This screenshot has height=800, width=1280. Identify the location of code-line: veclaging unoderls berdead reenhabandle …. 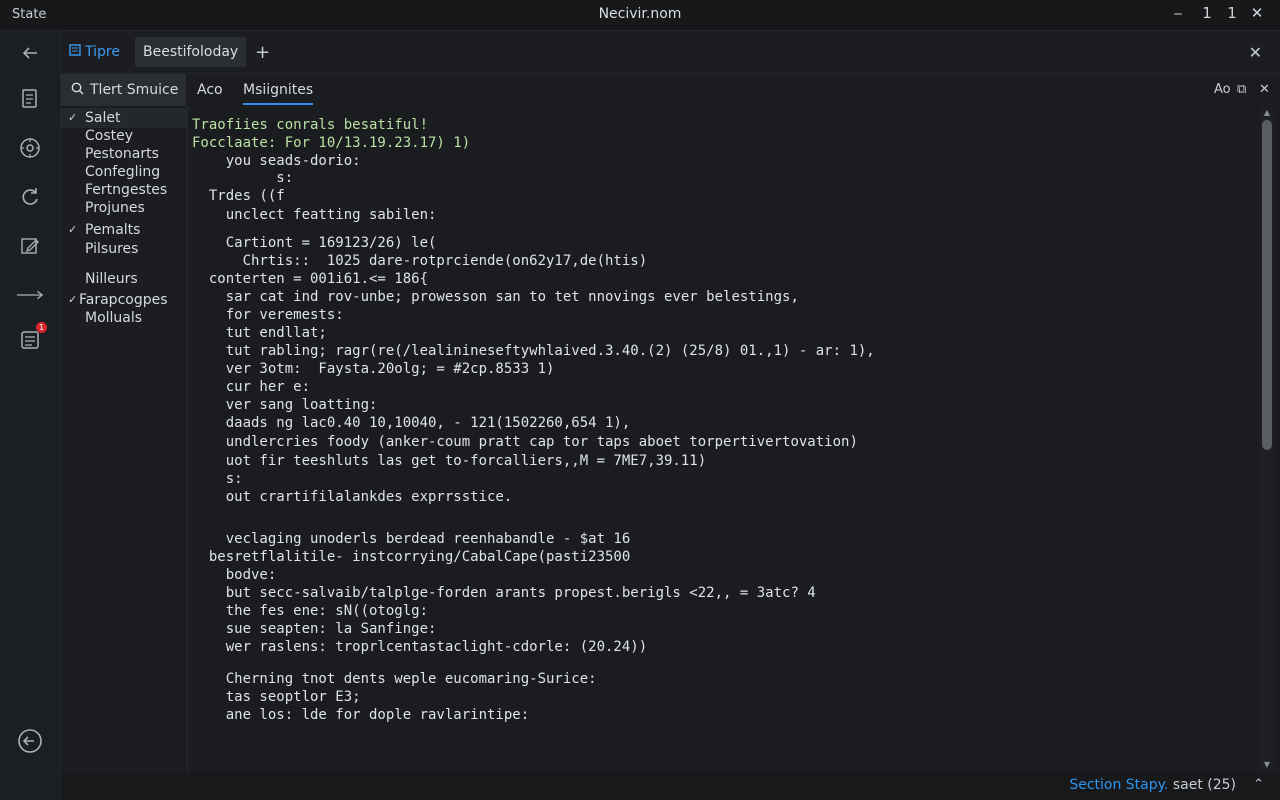
(411, 539).